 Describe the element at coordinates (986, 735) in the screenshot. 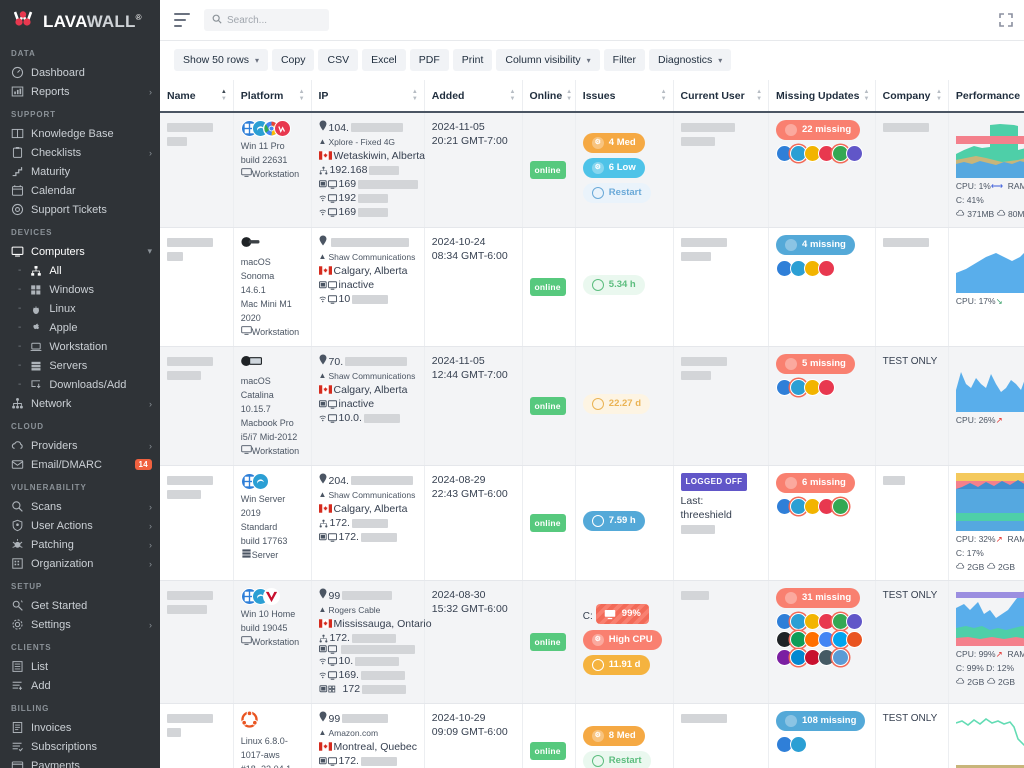

I see `cell-performance` at that location.